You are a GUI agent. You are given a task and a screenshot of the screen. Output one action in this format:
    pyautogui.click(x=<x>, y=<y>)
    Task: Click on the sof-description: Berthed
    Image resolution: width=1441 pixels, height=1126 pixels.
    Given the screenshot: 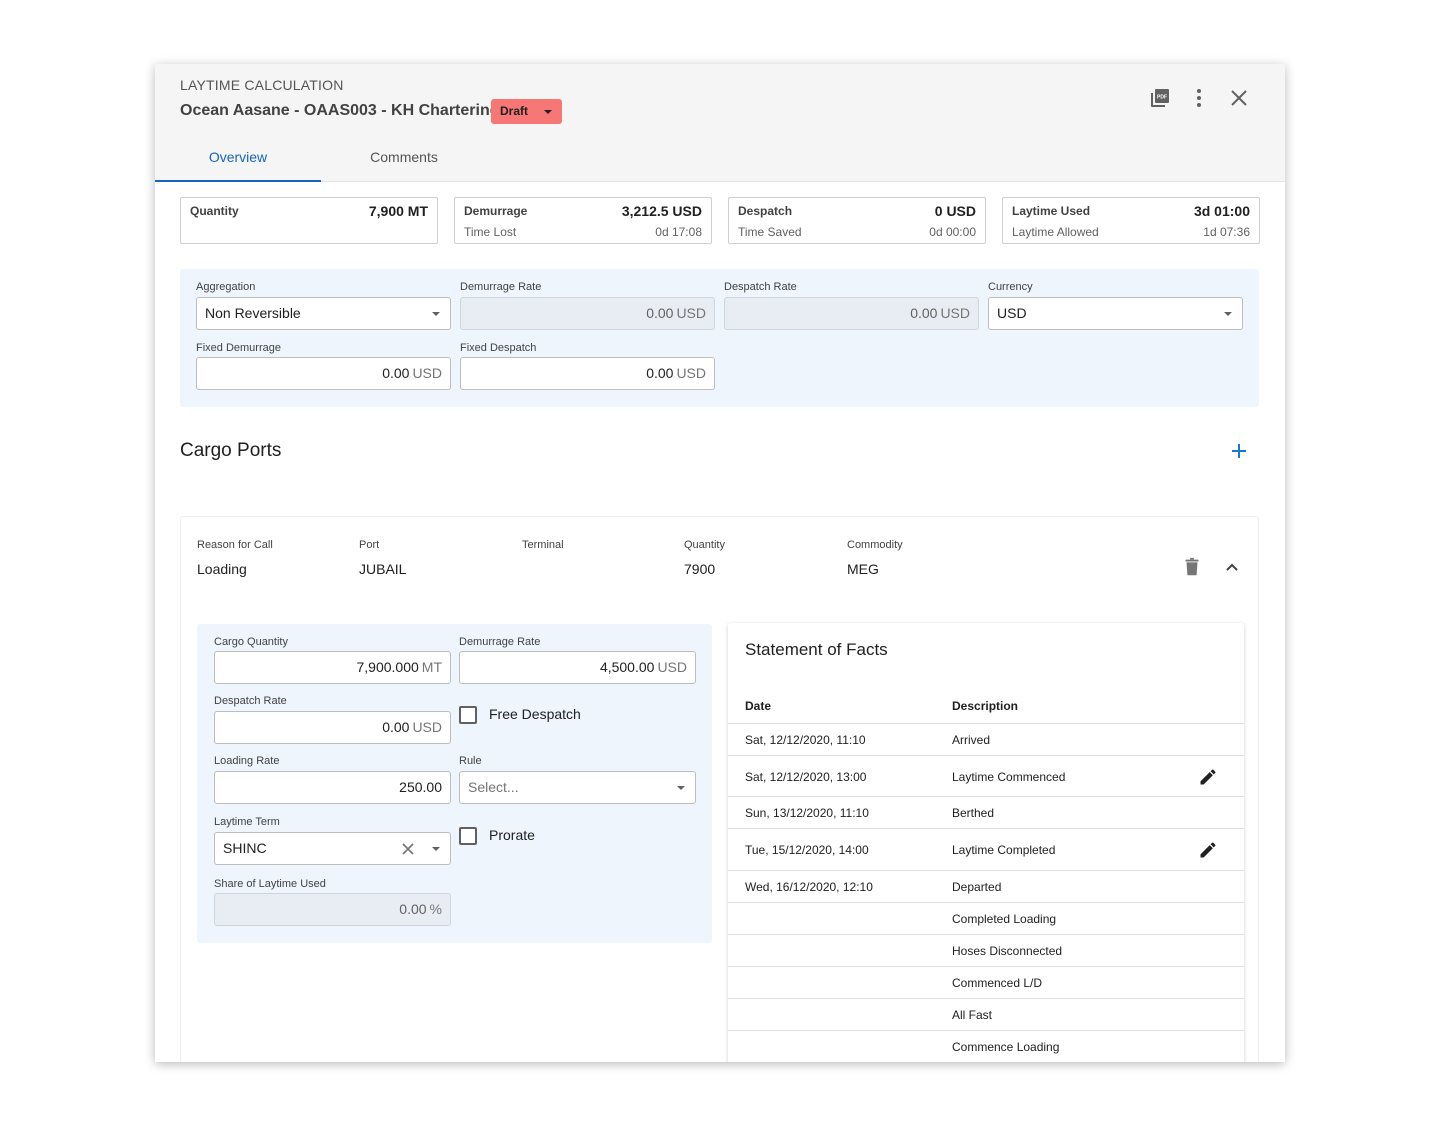 What is the action you would take?
    pyautogui.click(x=973, y=813)
    